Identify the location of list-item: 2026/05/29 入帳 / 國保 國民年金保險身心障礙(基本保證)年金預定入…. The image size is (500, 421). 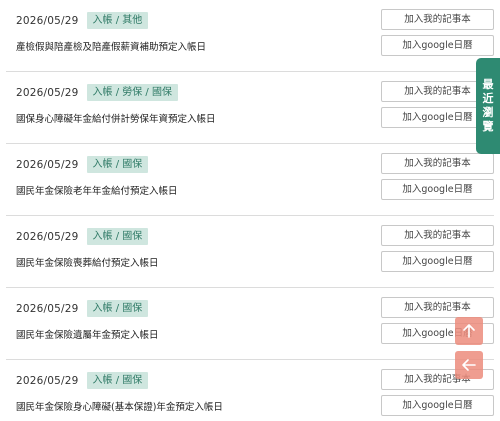
(250, 390).